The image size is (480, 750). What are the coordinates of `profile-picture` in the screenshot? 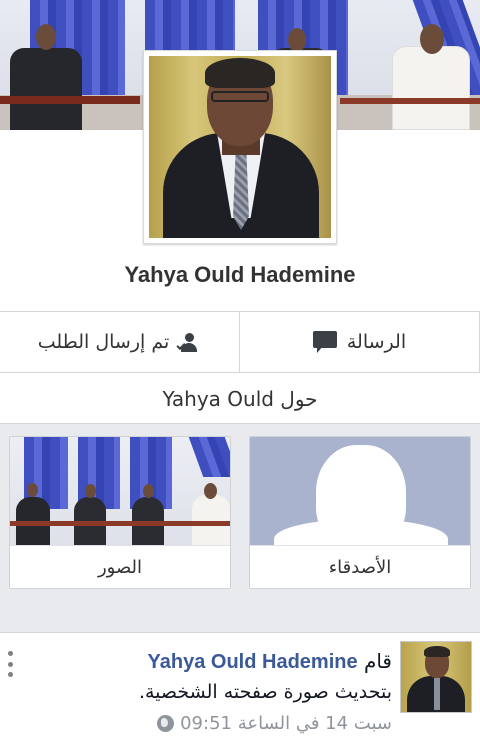 It's located at (240, 147).